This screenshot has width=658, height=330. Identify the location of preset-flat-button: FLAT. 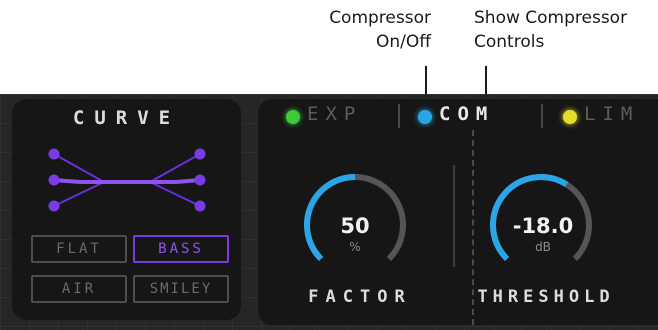
(79, 249).